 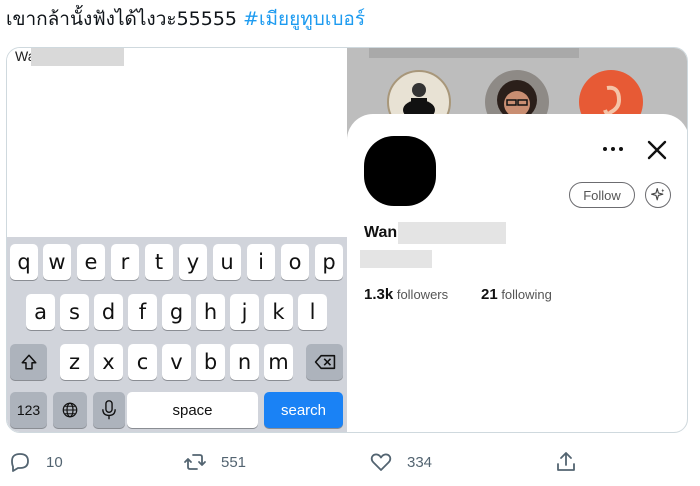 What do you see at coordinates (20, 462) in the screenshot?
I see `reply-icon` at bounding box center [20, 462].